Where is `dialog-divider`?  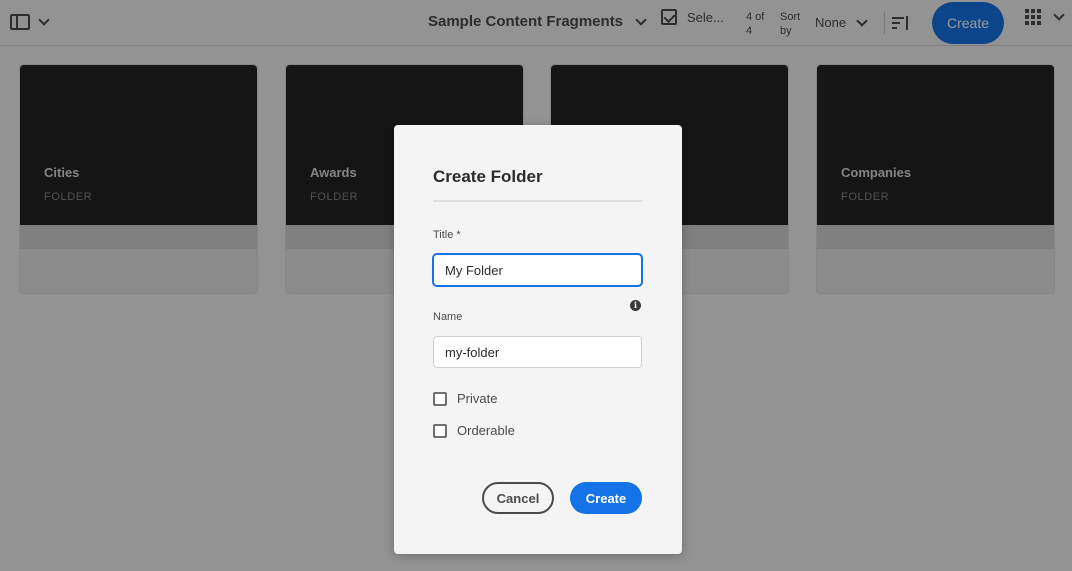 dialog-divider is located at coordinates (537, 201).